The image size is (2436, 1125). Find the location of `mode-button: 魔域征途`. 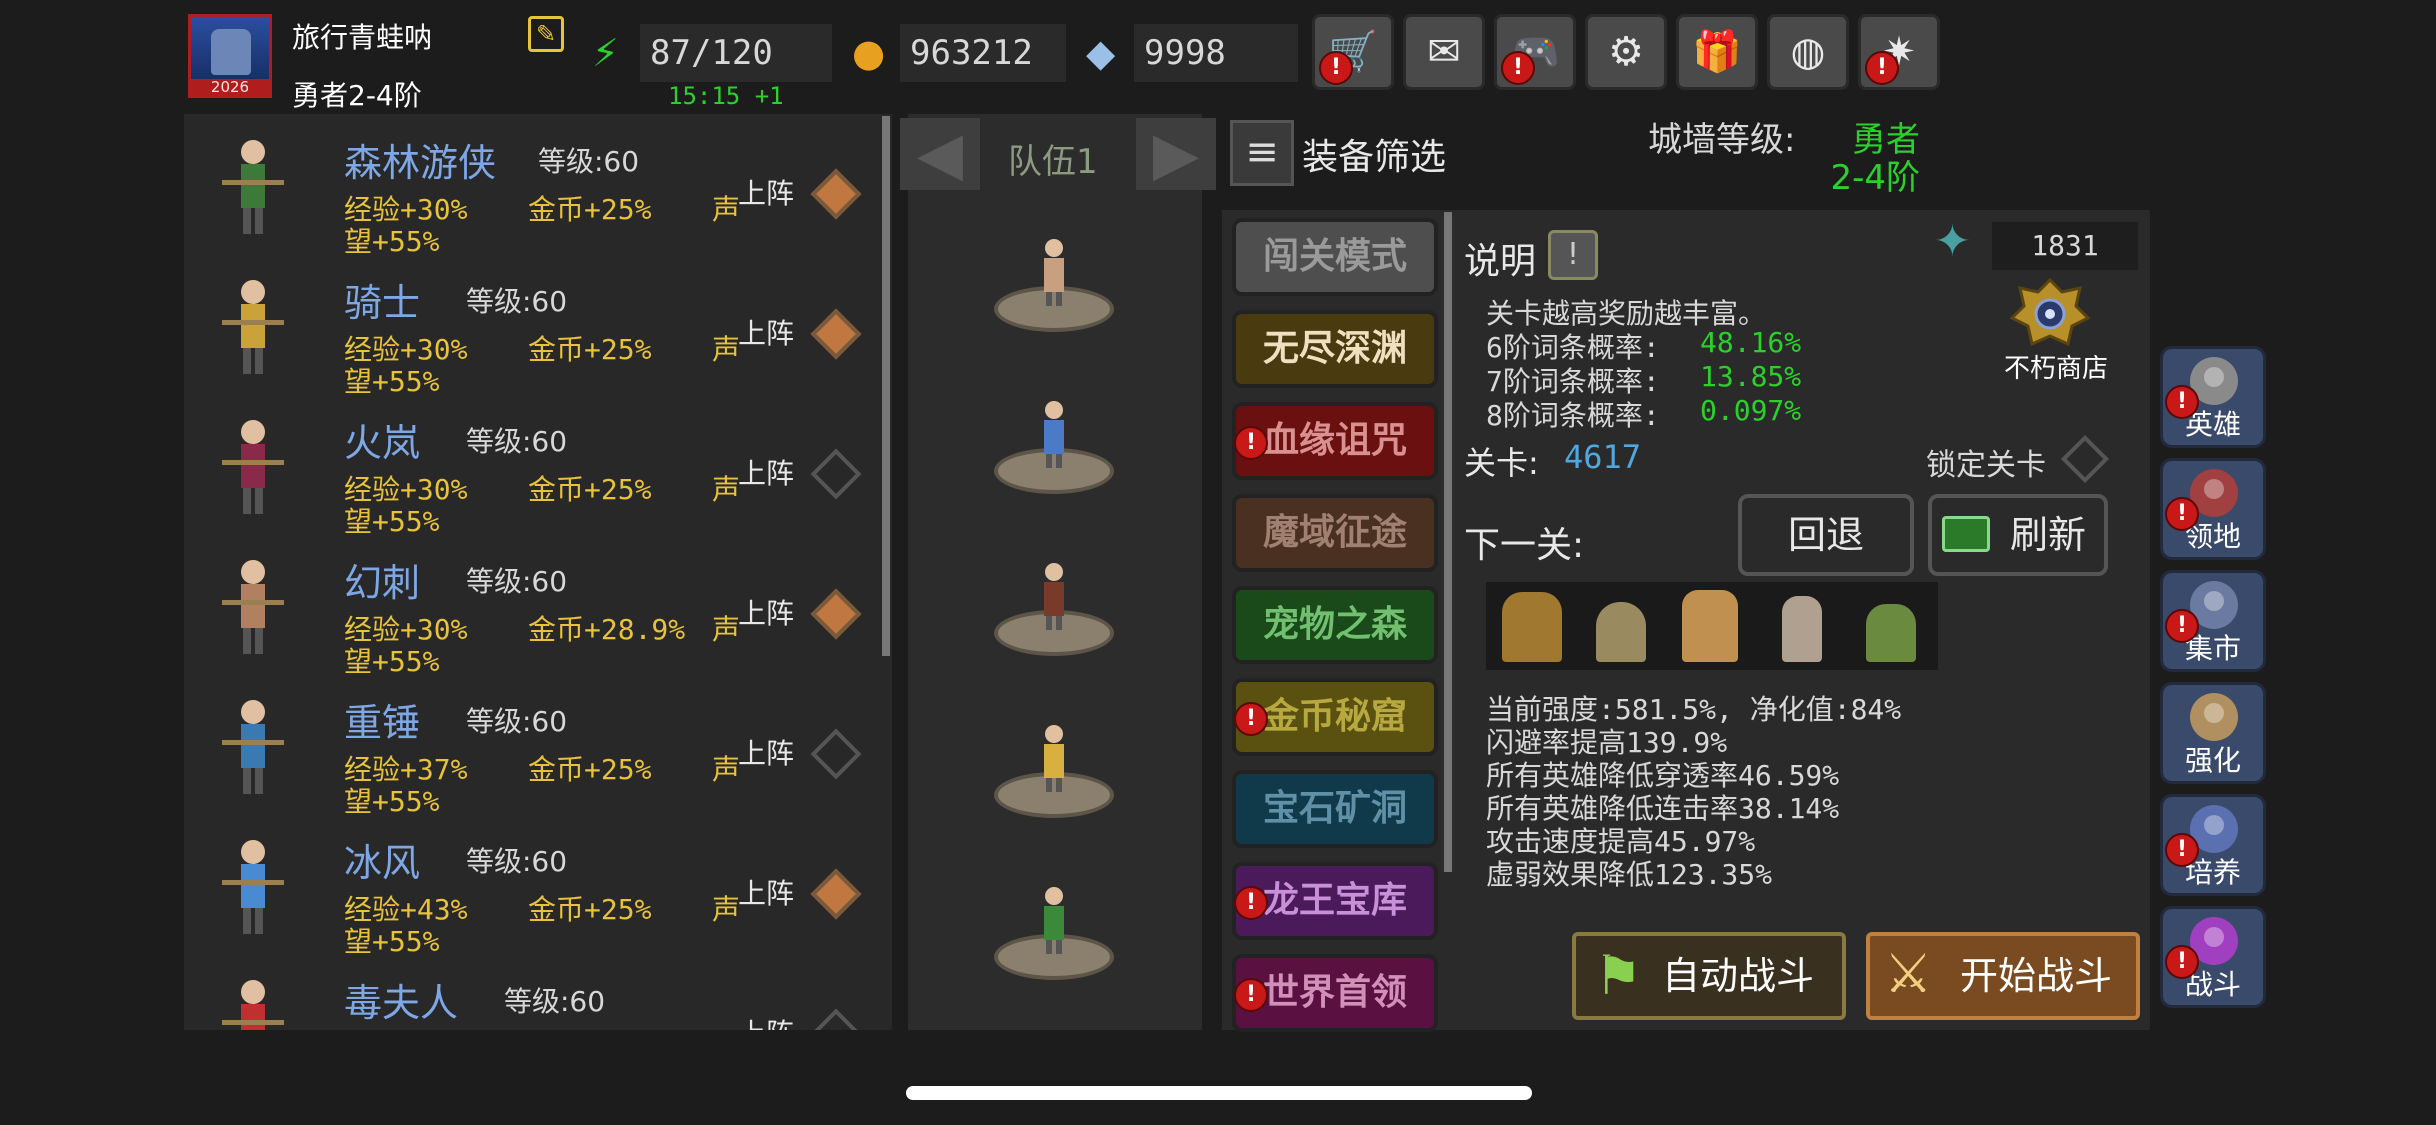

mode-button: 魔域征途 is located at coordinates (1335, 533).